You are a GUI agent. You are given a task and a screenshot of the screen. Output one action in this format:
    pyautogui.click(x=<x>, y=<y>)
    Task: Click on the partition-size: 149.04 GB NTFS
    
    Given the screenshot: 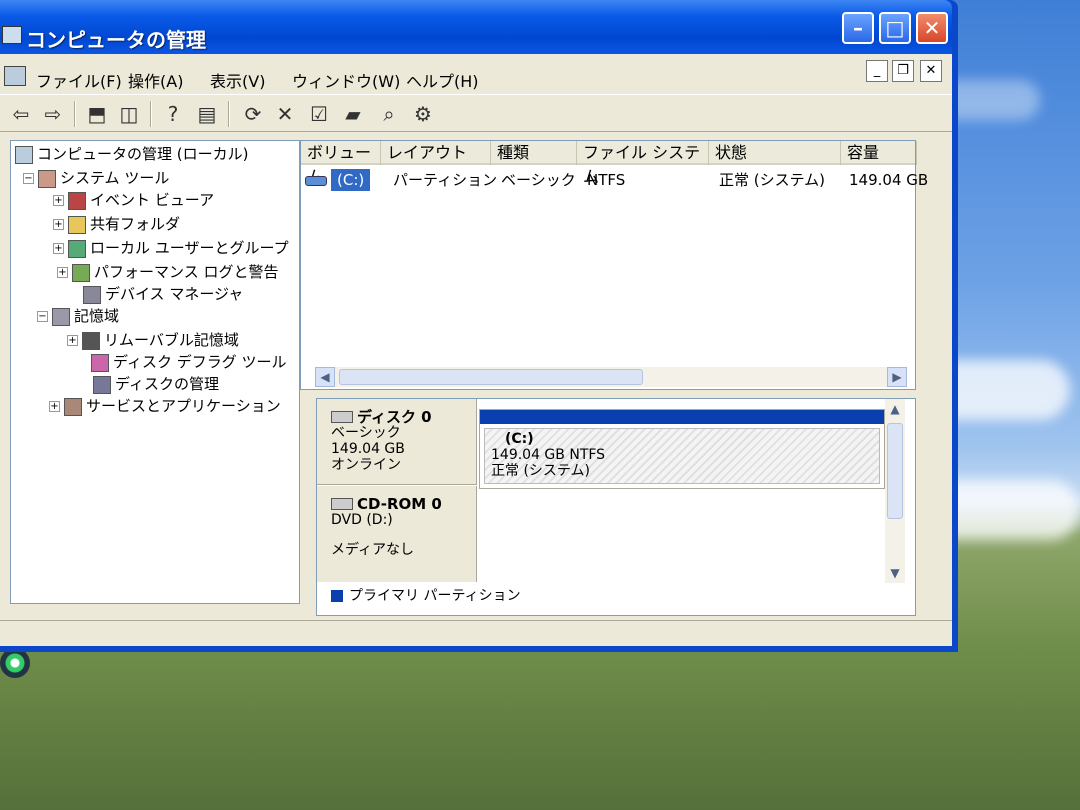 What is the action you would take?
    pyautogui.click(x=548, y=455)
    